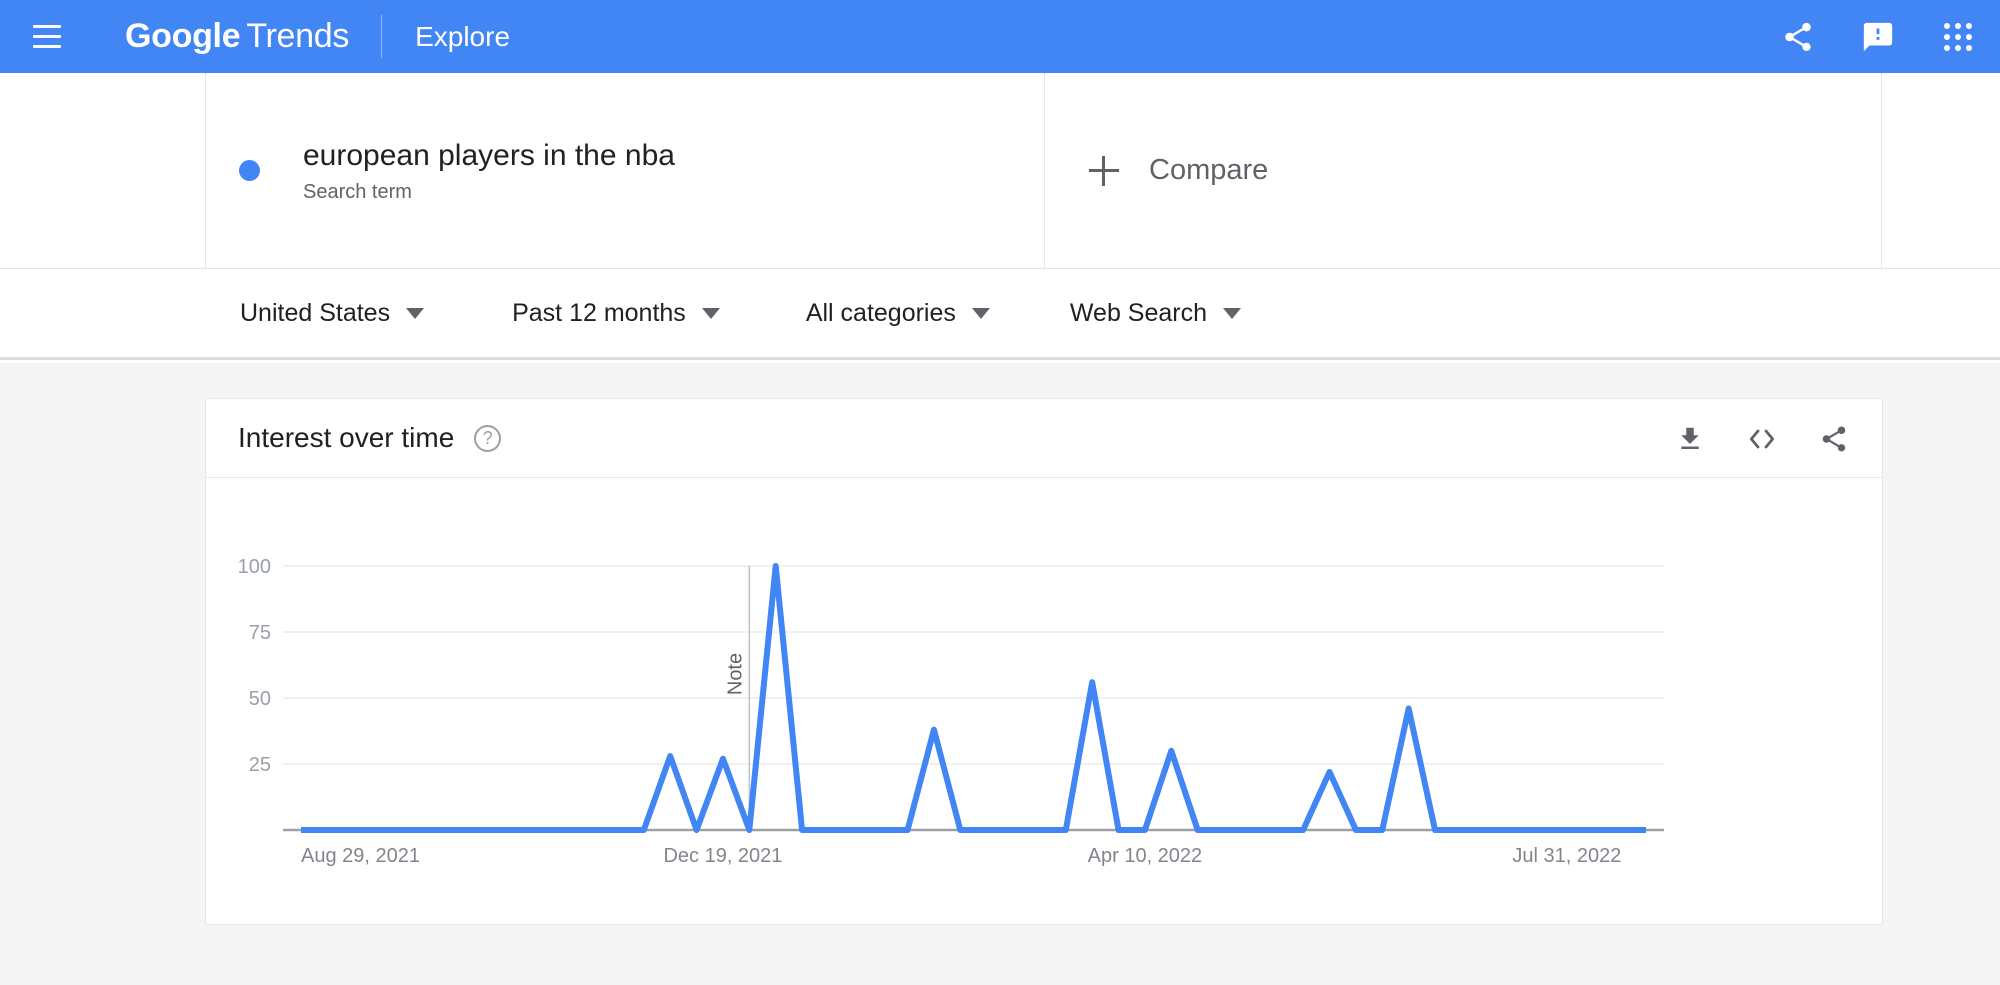  I want to click on plus-icon, so click(1104, 170).